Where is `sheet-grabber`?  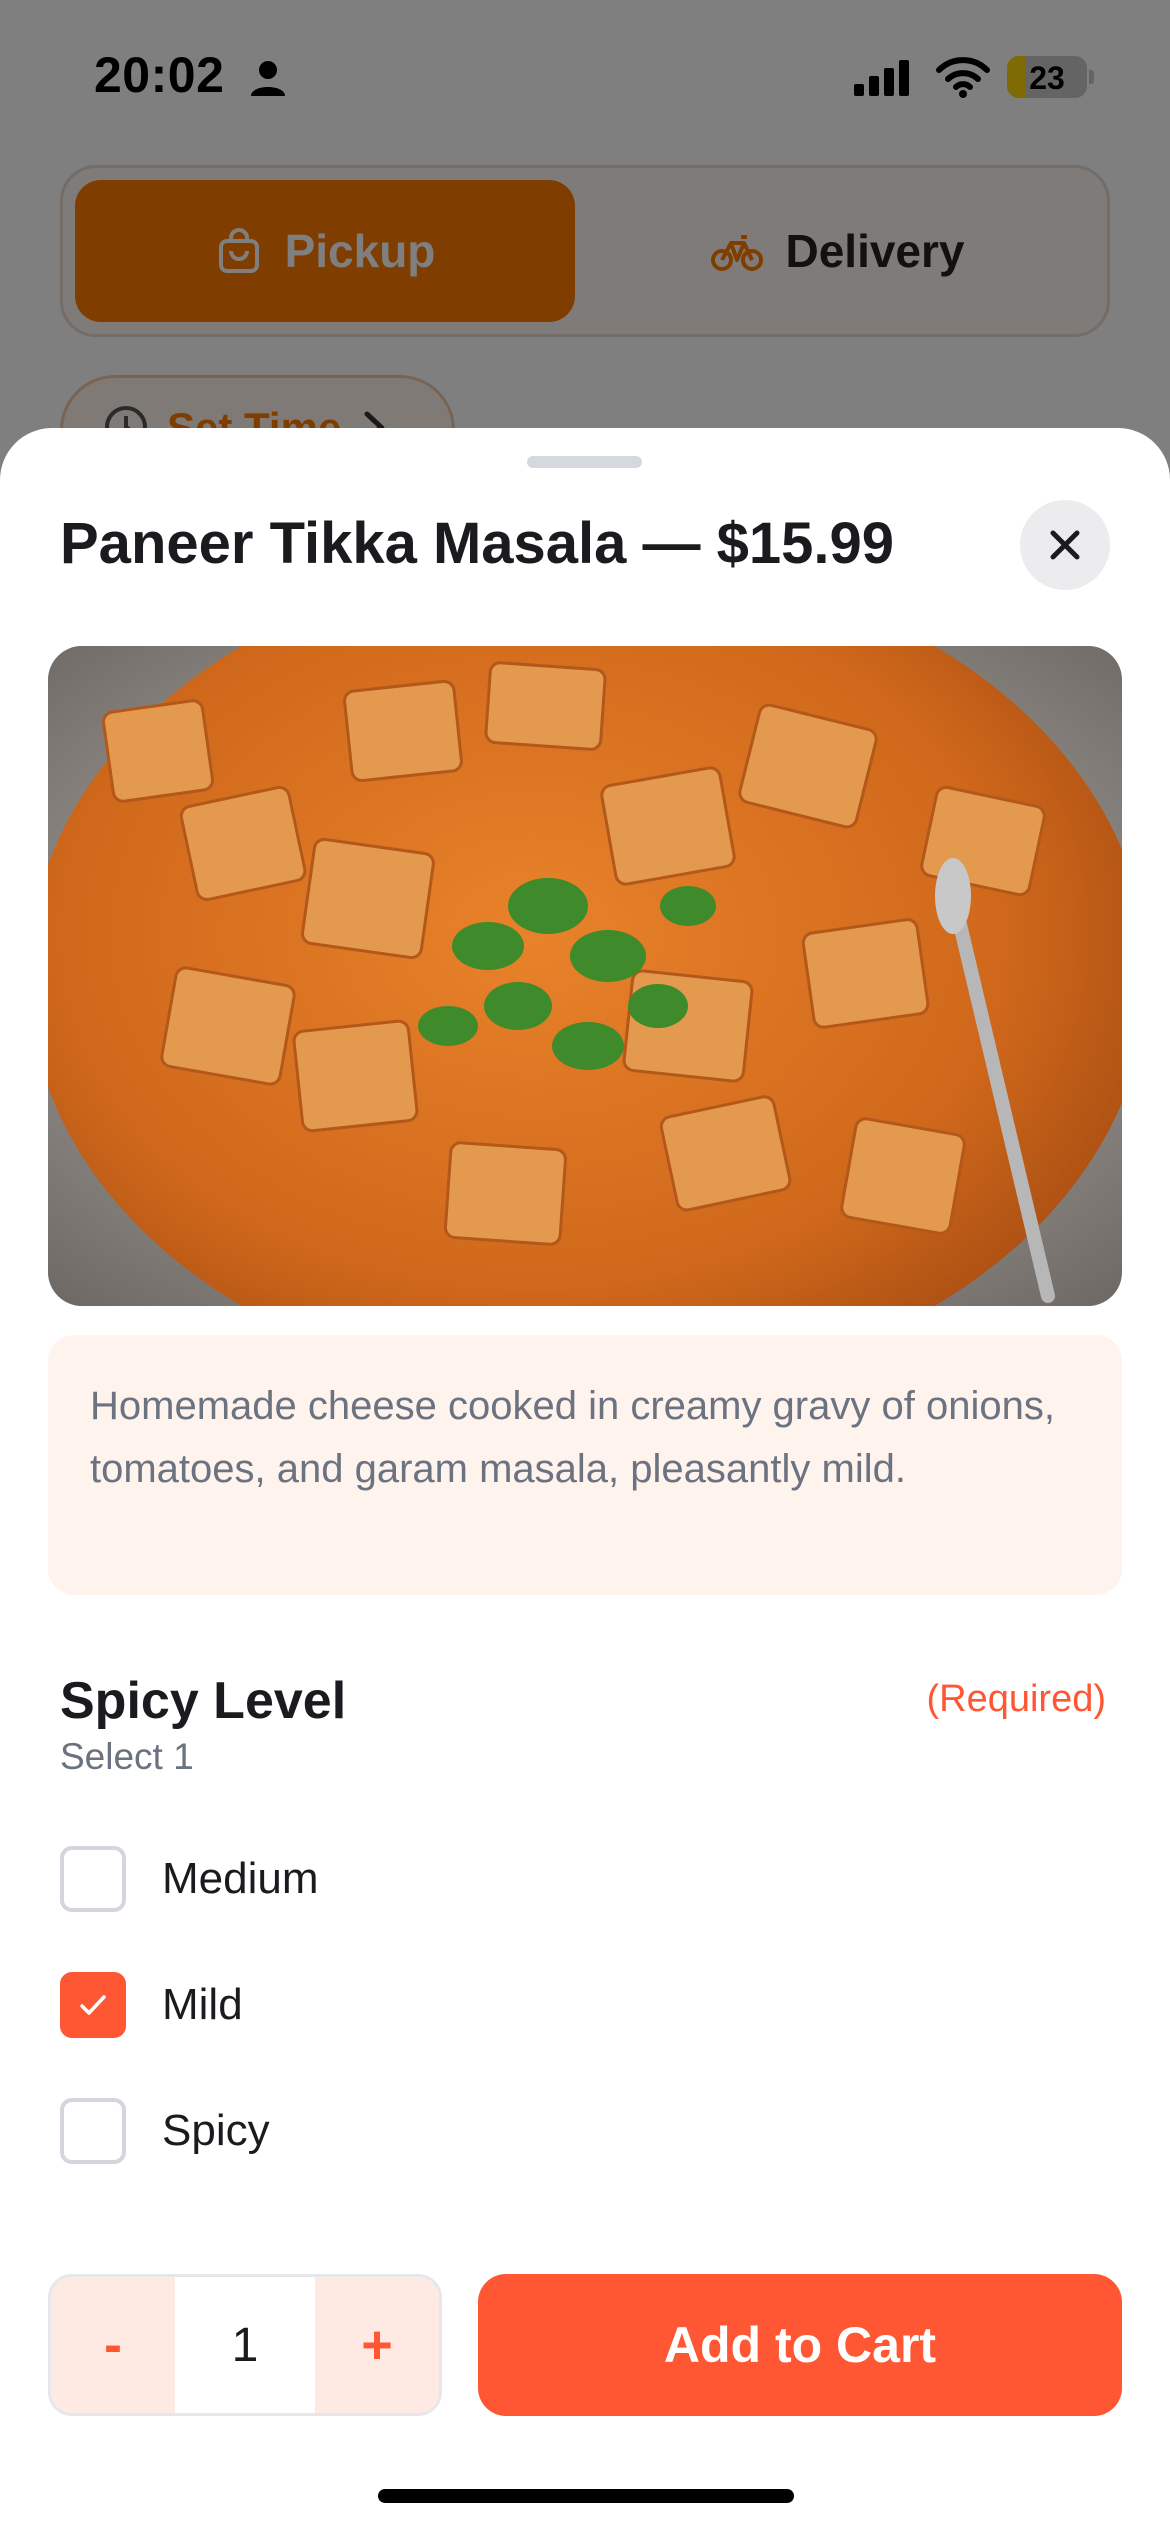 sheet-grabber is located at coordinates (584, 462).